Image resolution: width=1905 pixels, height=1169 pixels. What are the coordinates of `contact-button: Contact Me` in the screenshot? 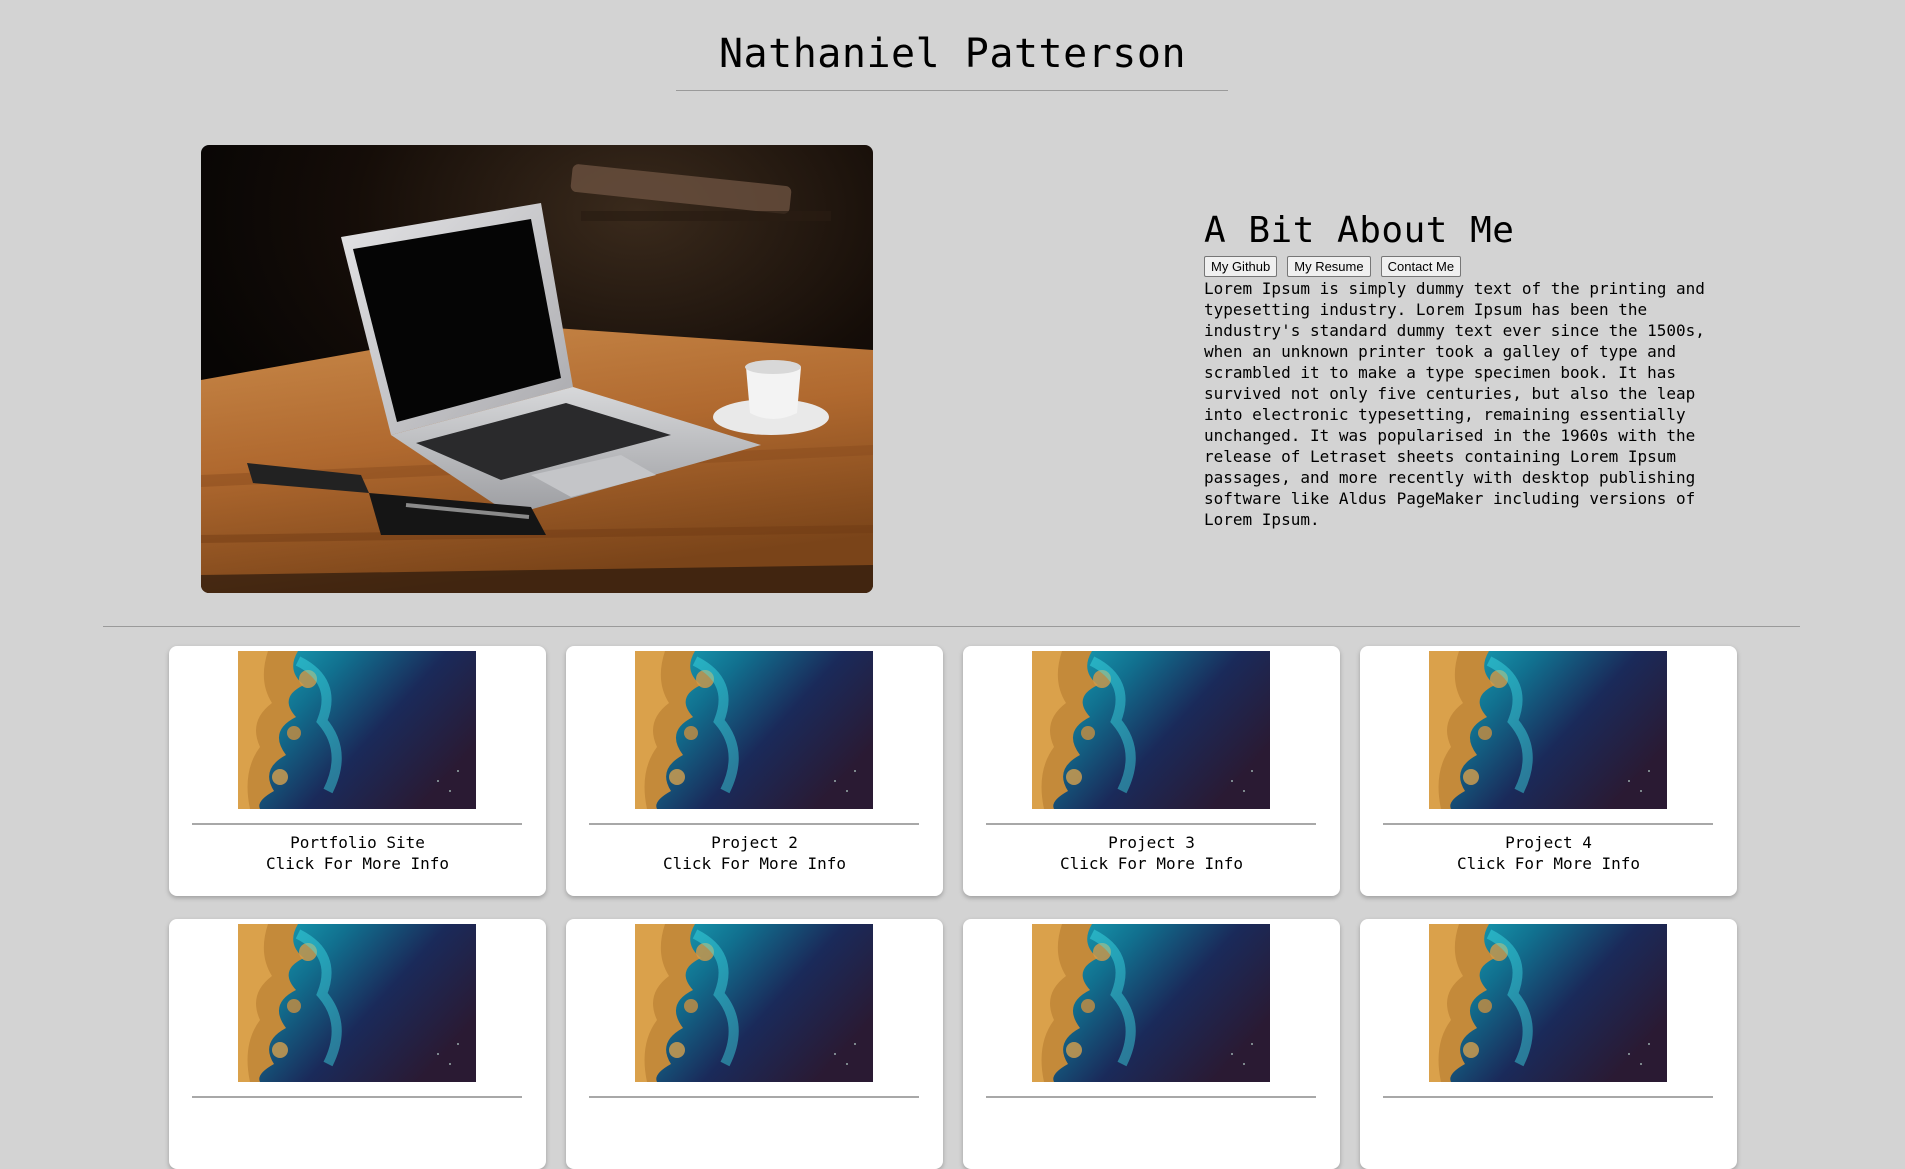 It's located at (1421, 266).